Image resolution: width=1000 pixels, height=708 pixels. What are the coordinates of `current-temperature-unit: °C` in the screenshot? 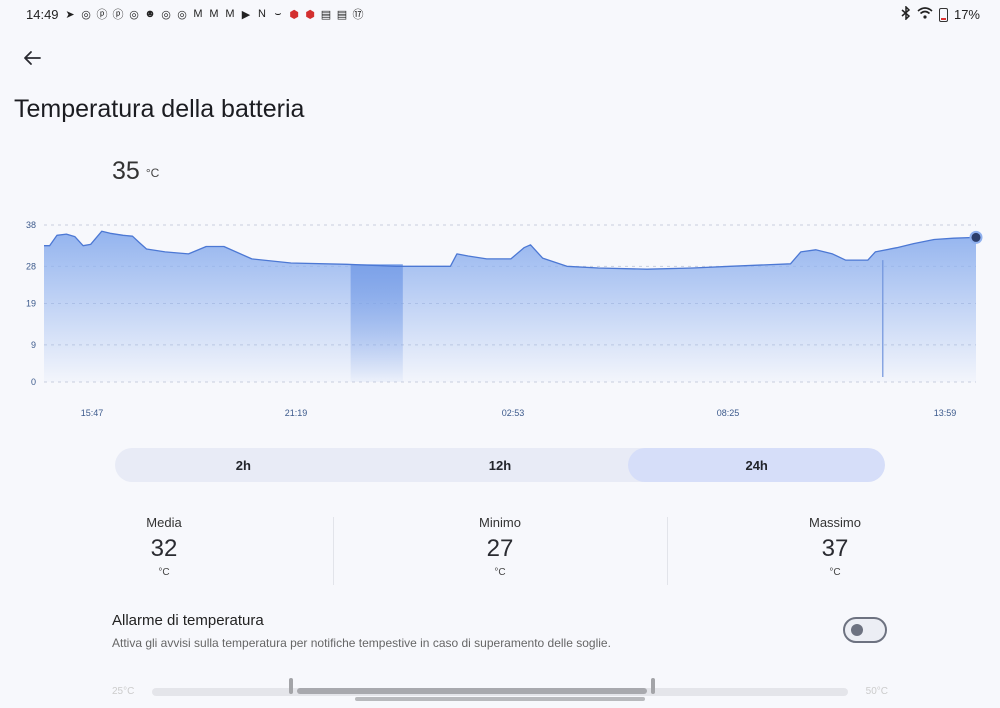 It's located at (152, 173).